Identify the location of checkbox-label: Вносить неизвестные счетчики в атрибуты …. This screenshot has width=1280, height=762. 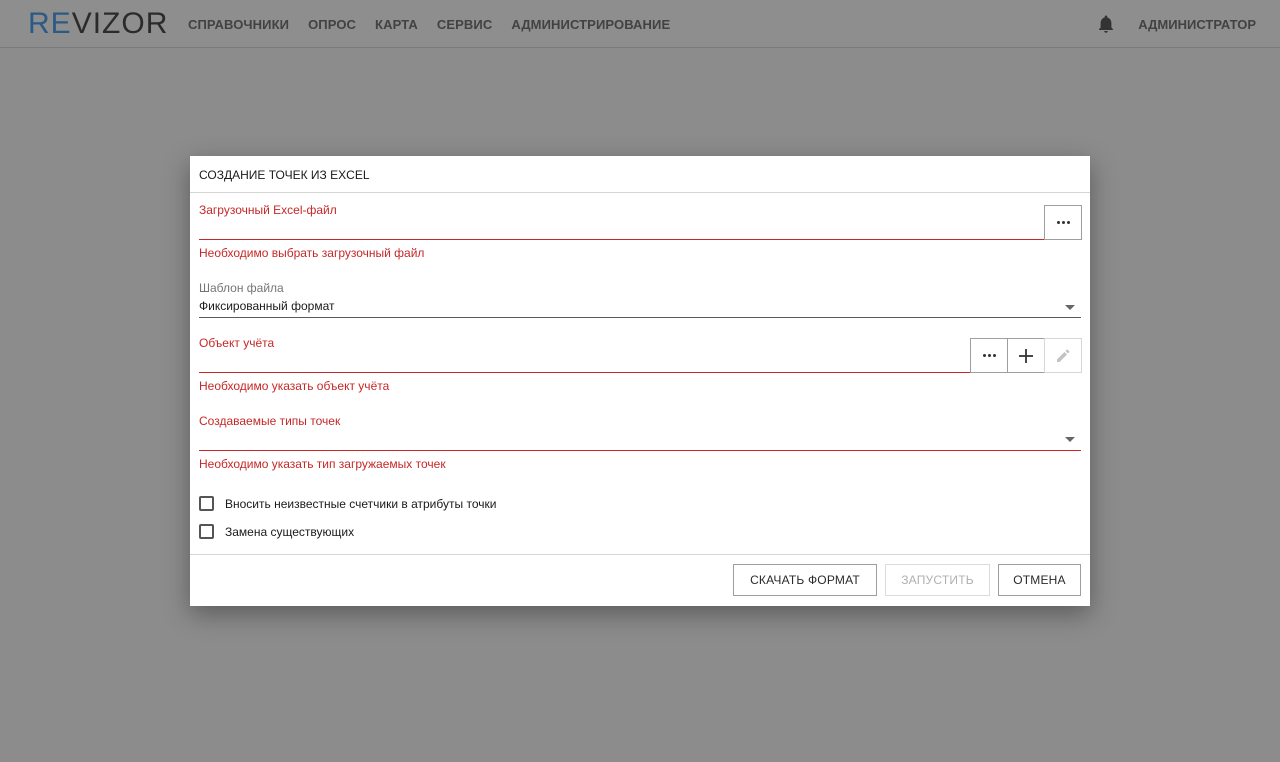
(361, 503).